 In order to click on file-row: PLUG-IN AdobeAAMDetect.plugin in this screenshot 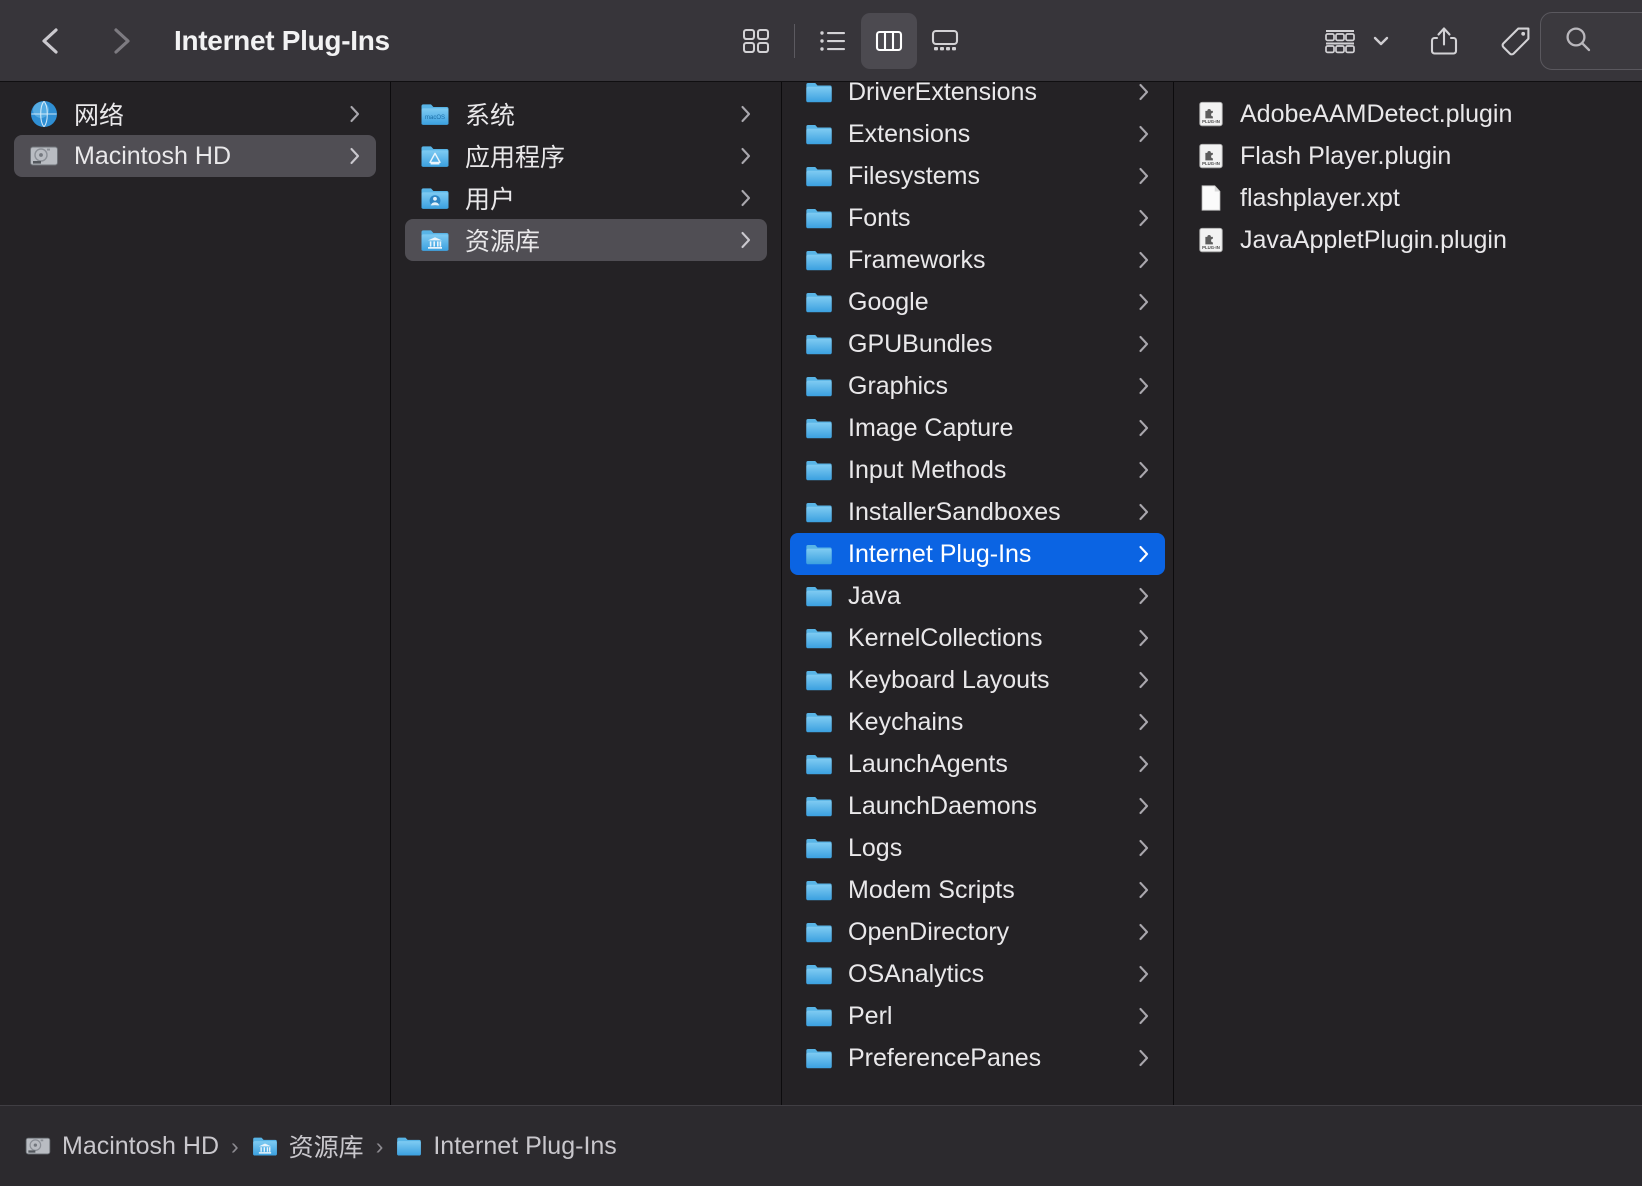, I will do `click(1408, 114)`.